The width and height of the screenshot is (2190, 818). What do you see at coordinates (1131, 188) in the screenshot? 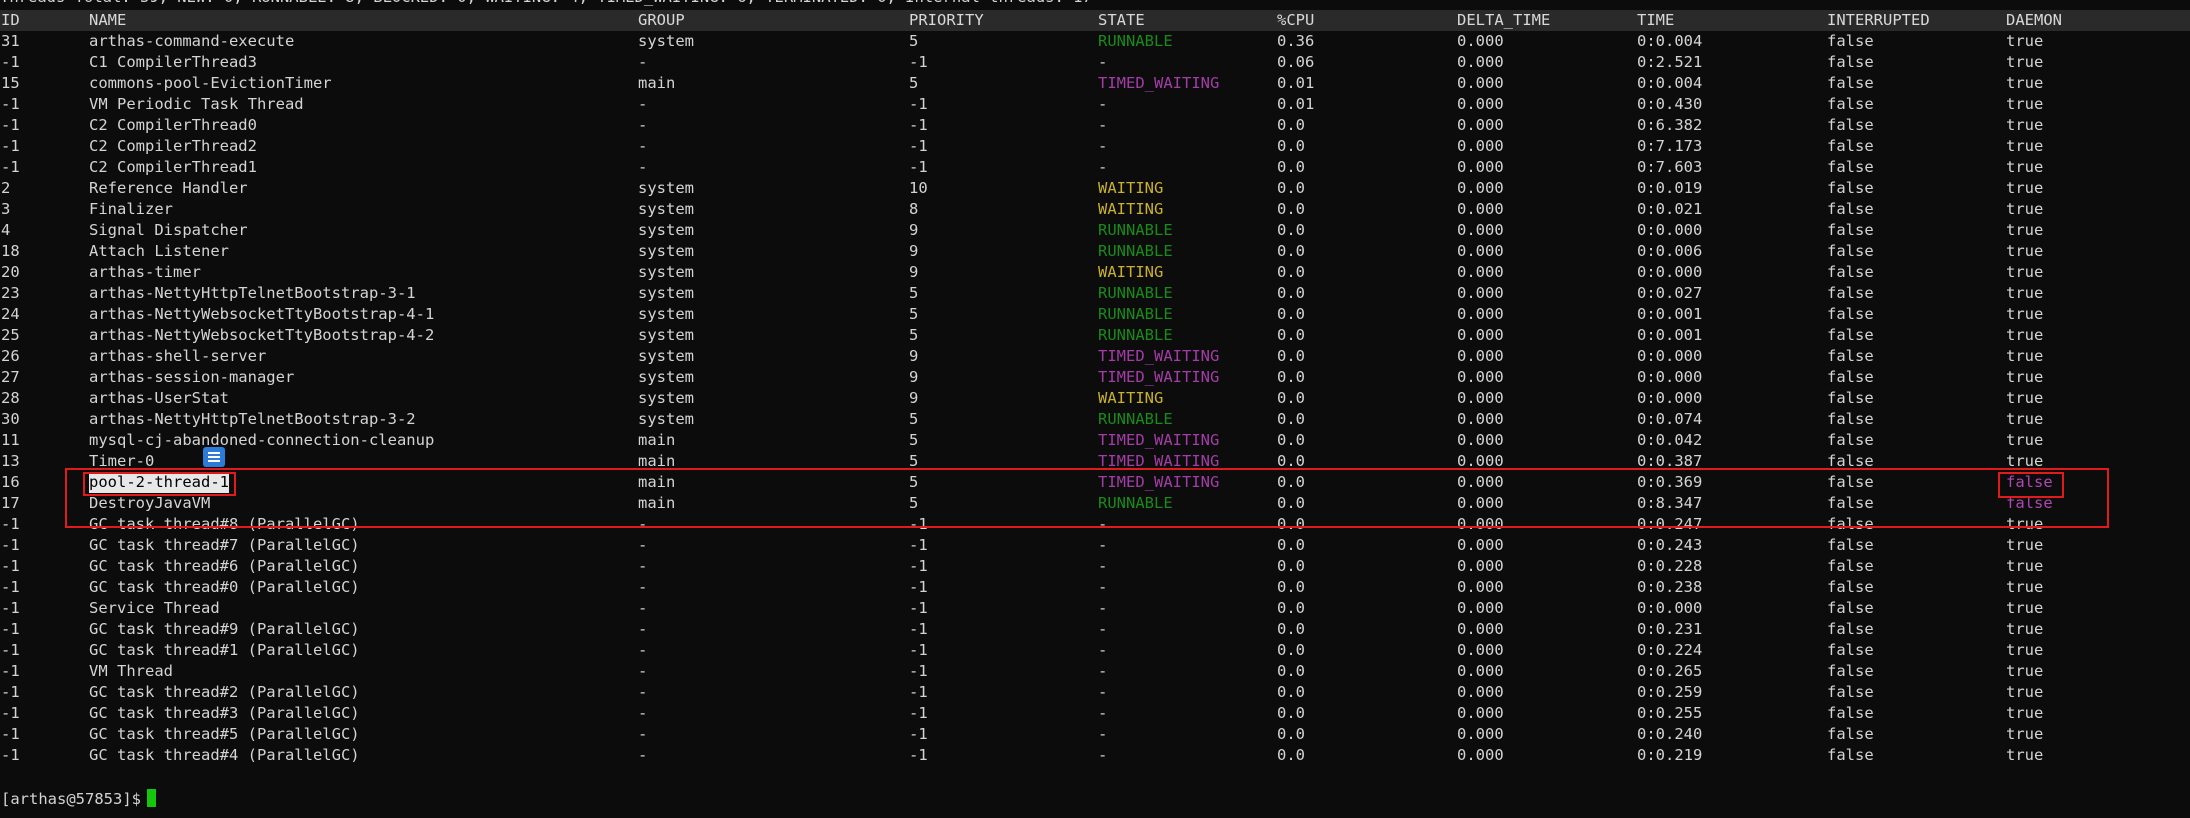
I see `cell-state: WAITING` at bounding box center [1131, 188].